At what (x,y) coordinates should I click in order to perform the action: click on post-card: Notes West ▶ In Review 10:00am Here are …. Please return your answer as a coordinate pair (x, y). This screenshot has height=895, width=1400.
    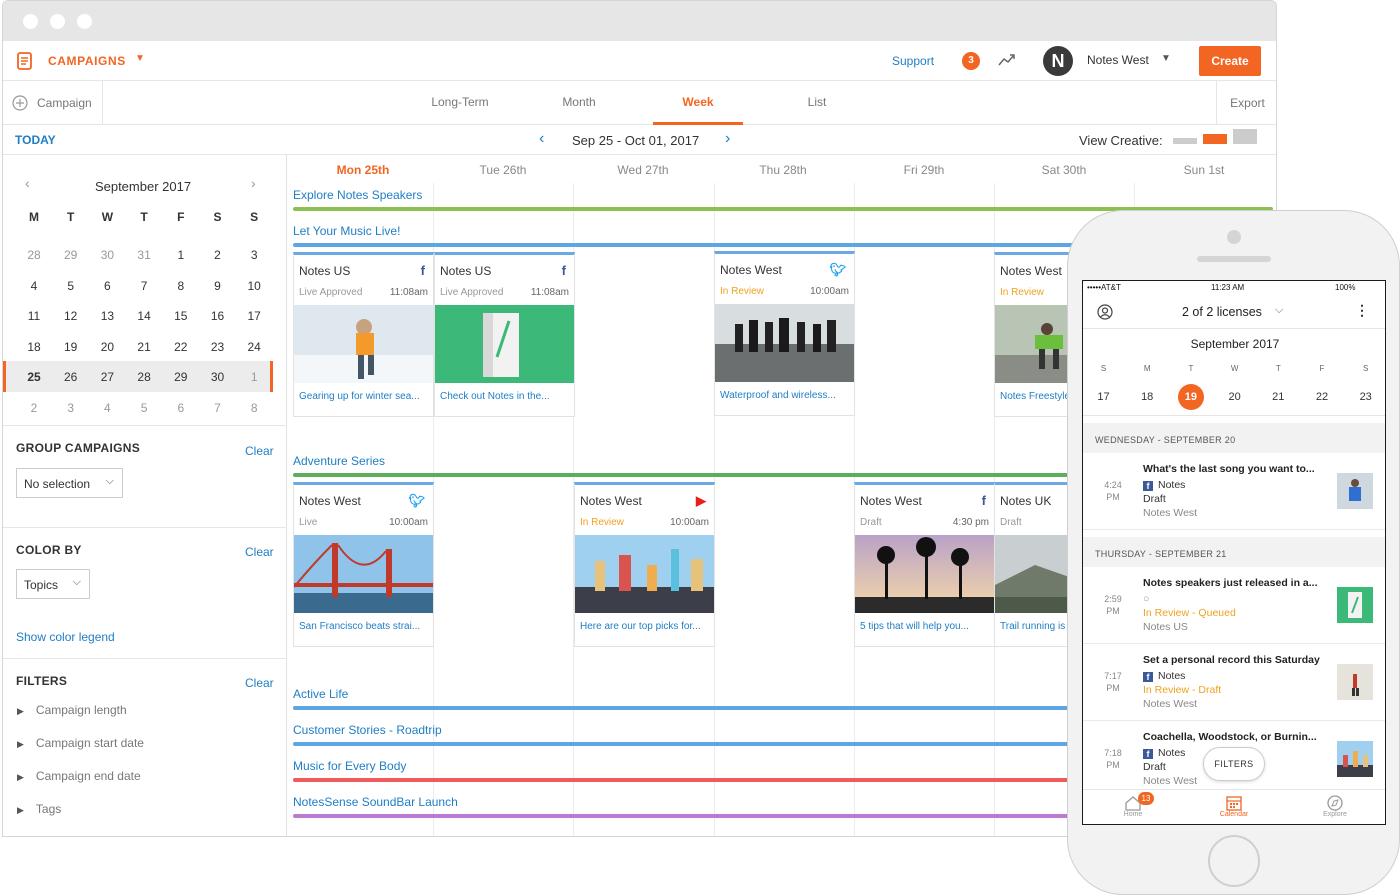
    Looking at the image, I should click on (644, 564).